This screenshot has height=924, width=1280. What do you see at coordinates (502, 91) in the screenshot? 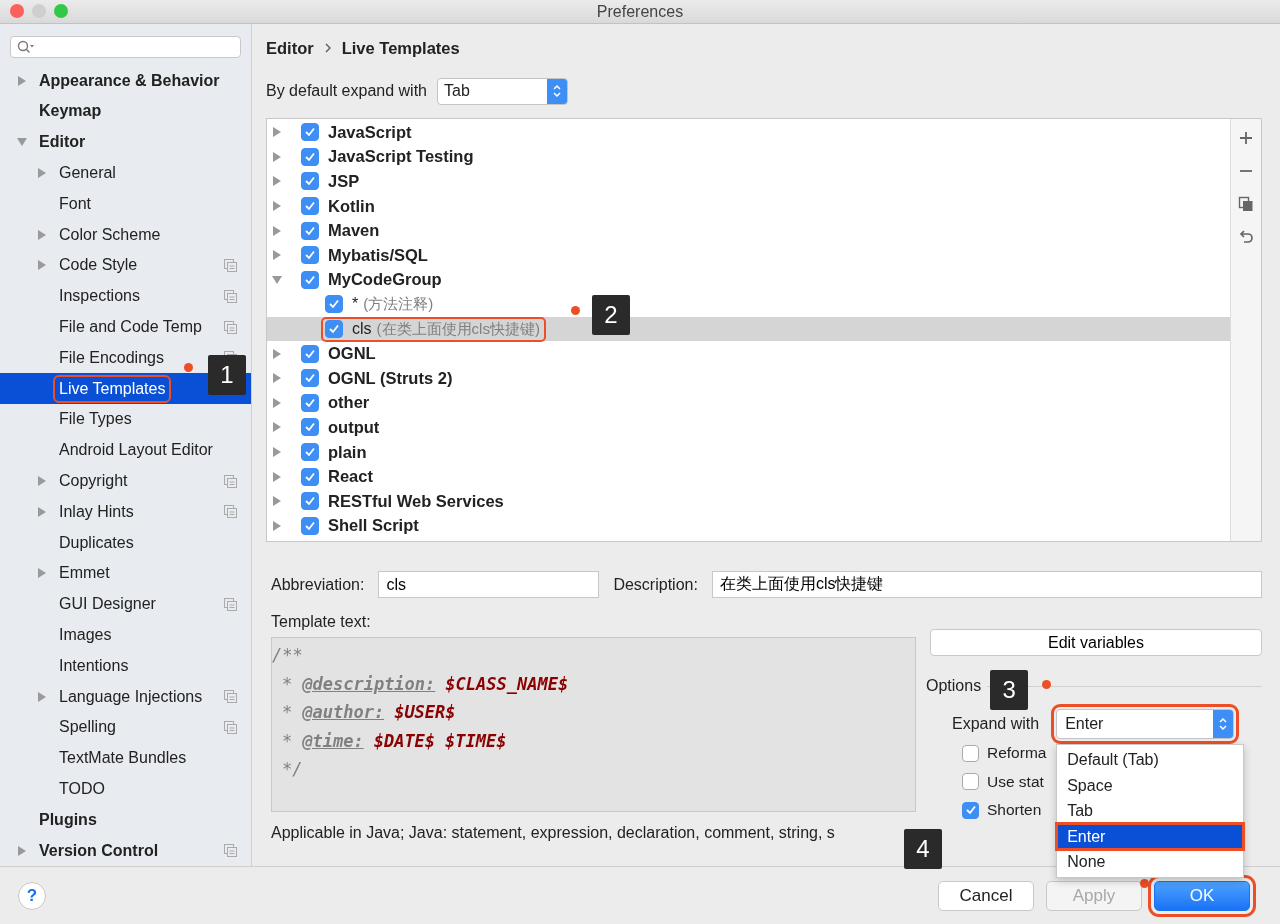
I see `expand-select: Tab` at bounding box center [502, 91].